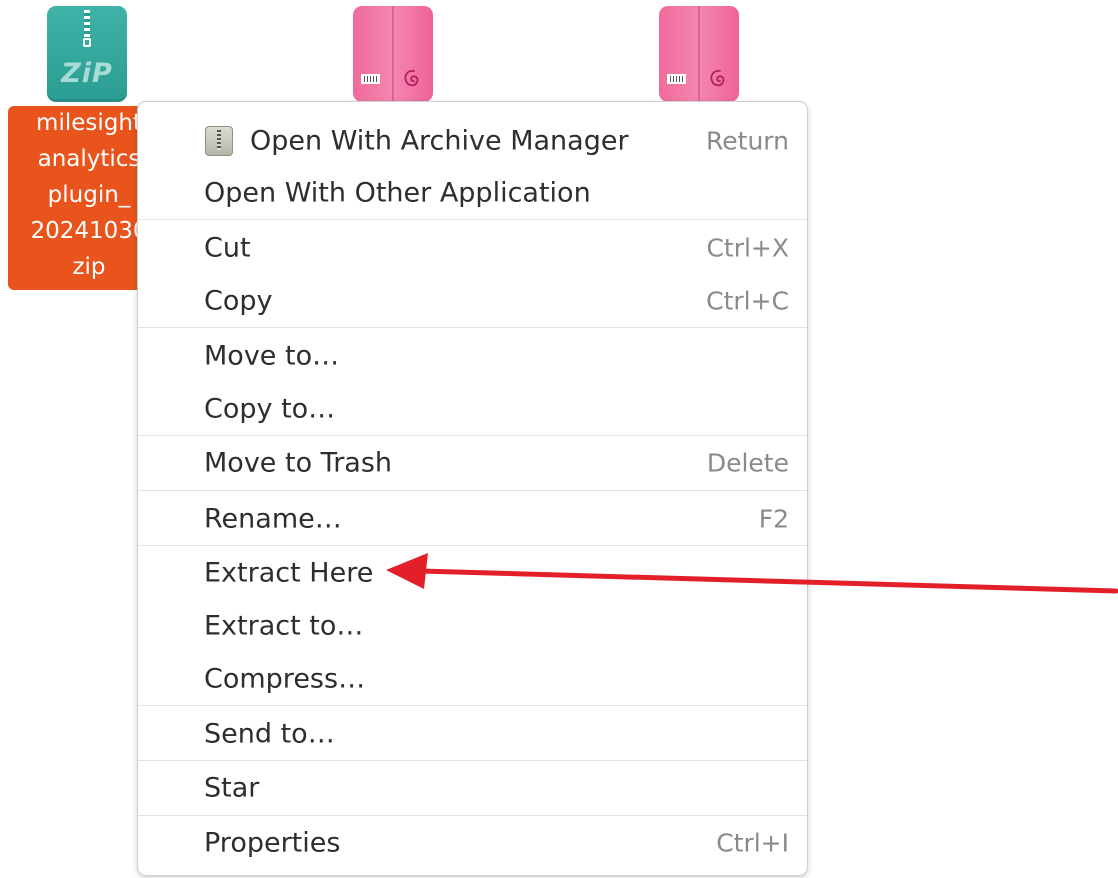  I want to click on menu-item-open-with-archive-manager: Open With Archive Manager Return, so click(472, 141).